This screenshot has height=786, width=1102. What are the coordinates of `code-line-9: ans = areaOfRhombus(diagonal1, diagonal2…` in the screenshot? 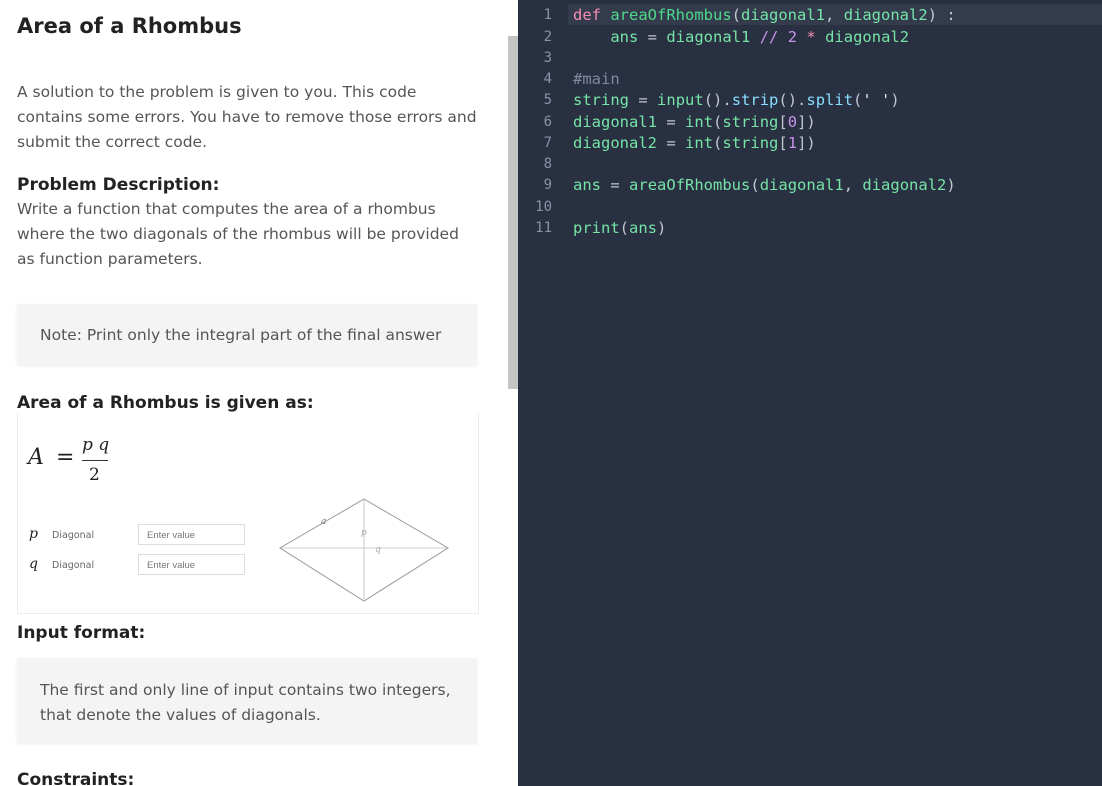 It's located at (764, 185).